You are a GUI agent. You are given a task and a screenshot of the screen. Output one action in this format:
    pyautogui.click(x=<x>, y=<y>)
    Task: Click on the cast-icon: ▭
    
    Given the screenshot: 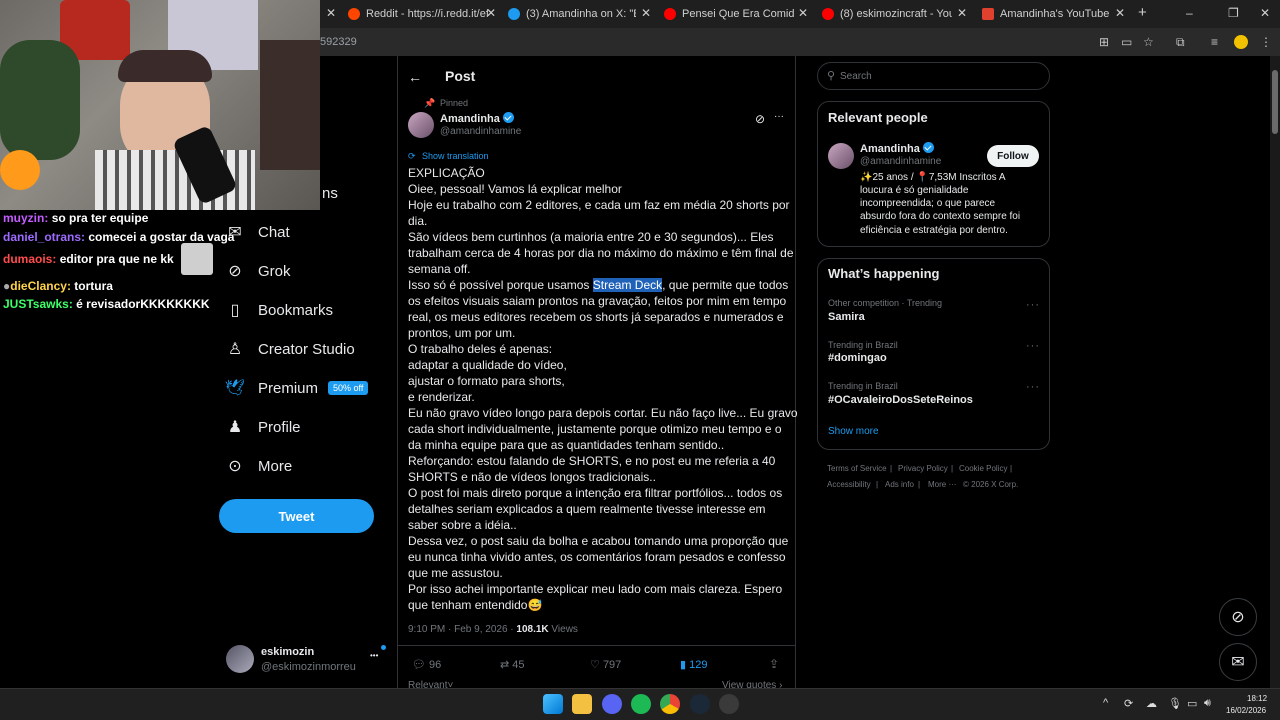 What is the action you would take?
    pyautogui.click(x=1126, y=42)
    